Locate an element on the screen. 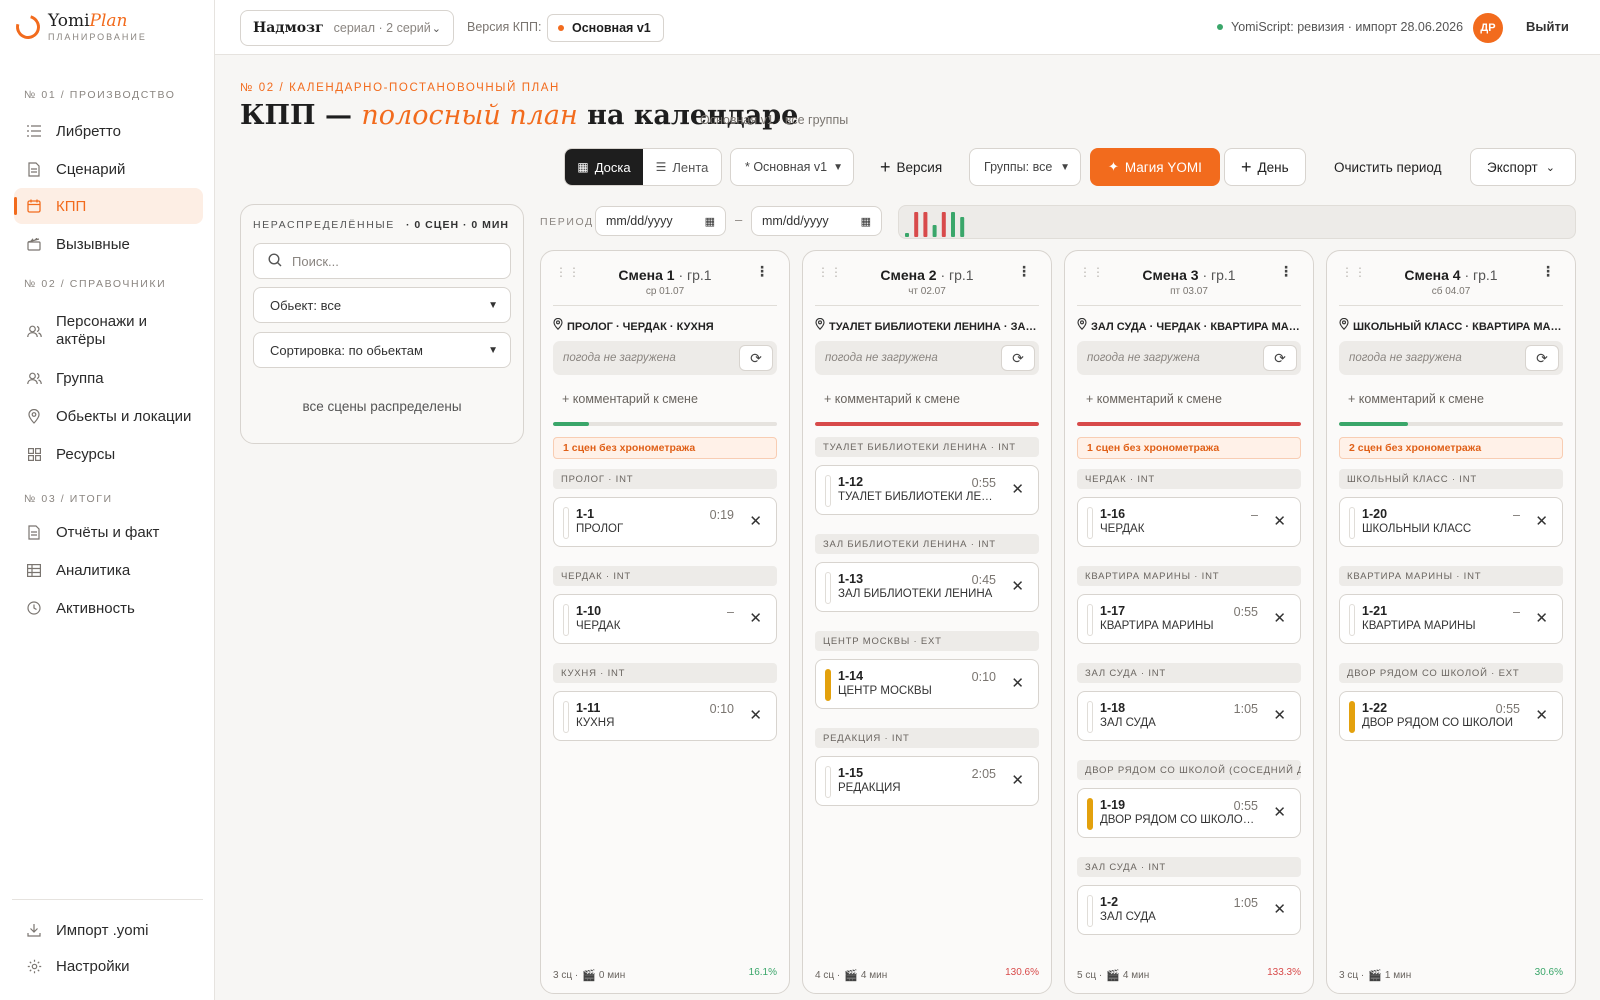  add-version-button: + Версия is located at coordinates (911, 167).